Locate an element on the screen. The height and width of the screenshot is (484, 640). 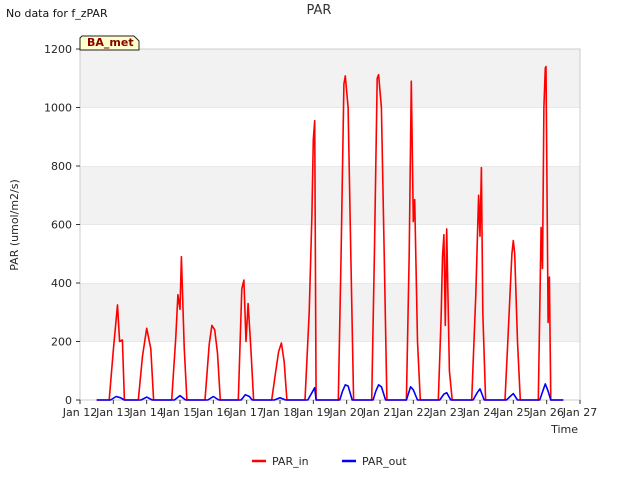
no-data-message: No data for f_zPAR is located at coordinates (57, 13).